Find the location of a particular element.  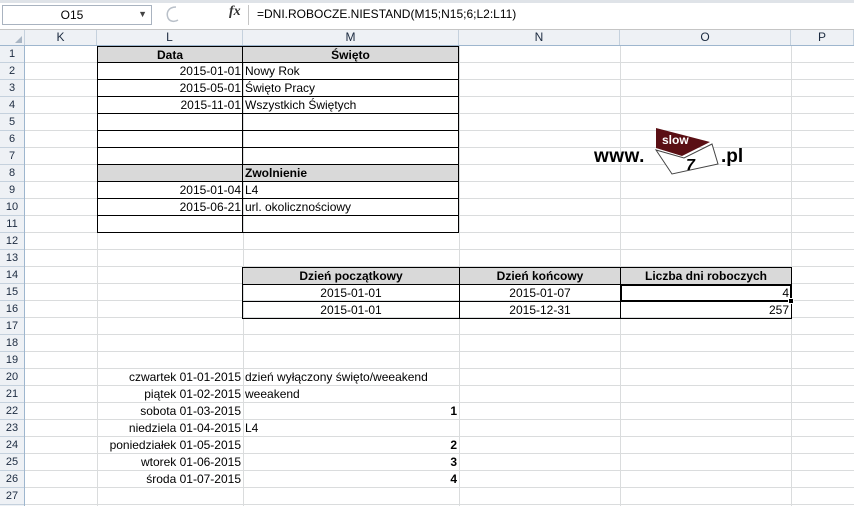

row-header: 13 is located at coordinates (12, 258).